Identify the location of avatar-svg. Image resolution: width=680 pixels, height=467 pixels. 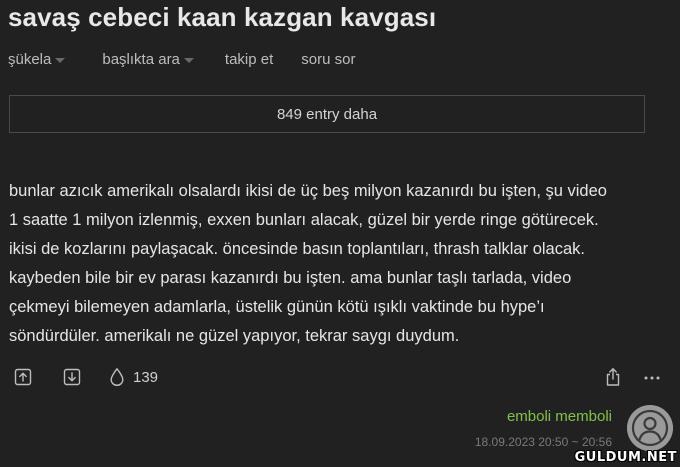
(650, 428).